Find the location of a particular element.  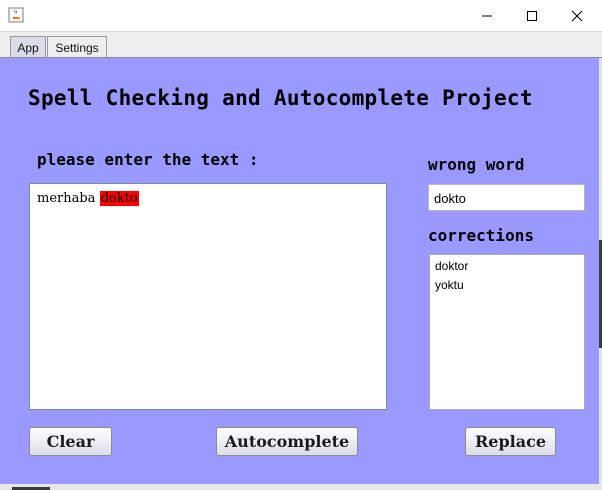

misspelled-word-highlight: dokto is located at coordinates (119, 198).